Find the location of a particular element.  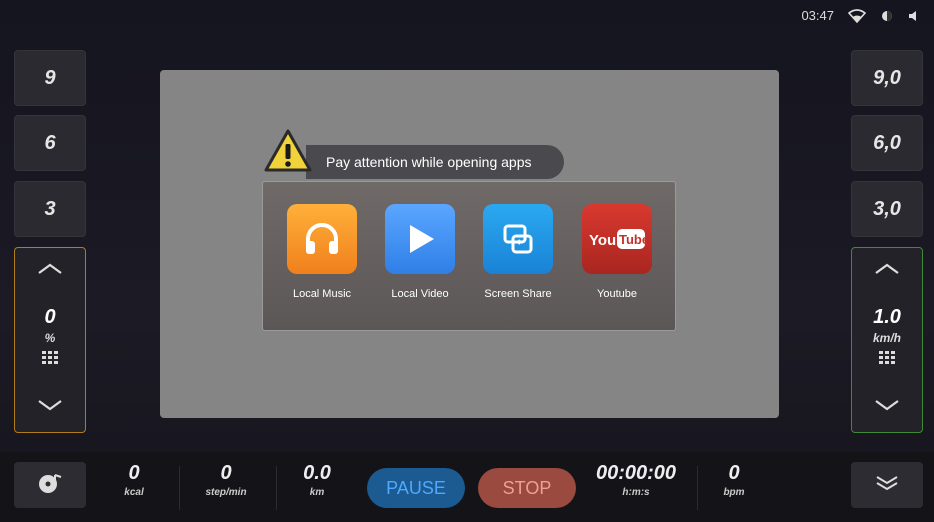

music-icon is located at coordinates (50, 485).